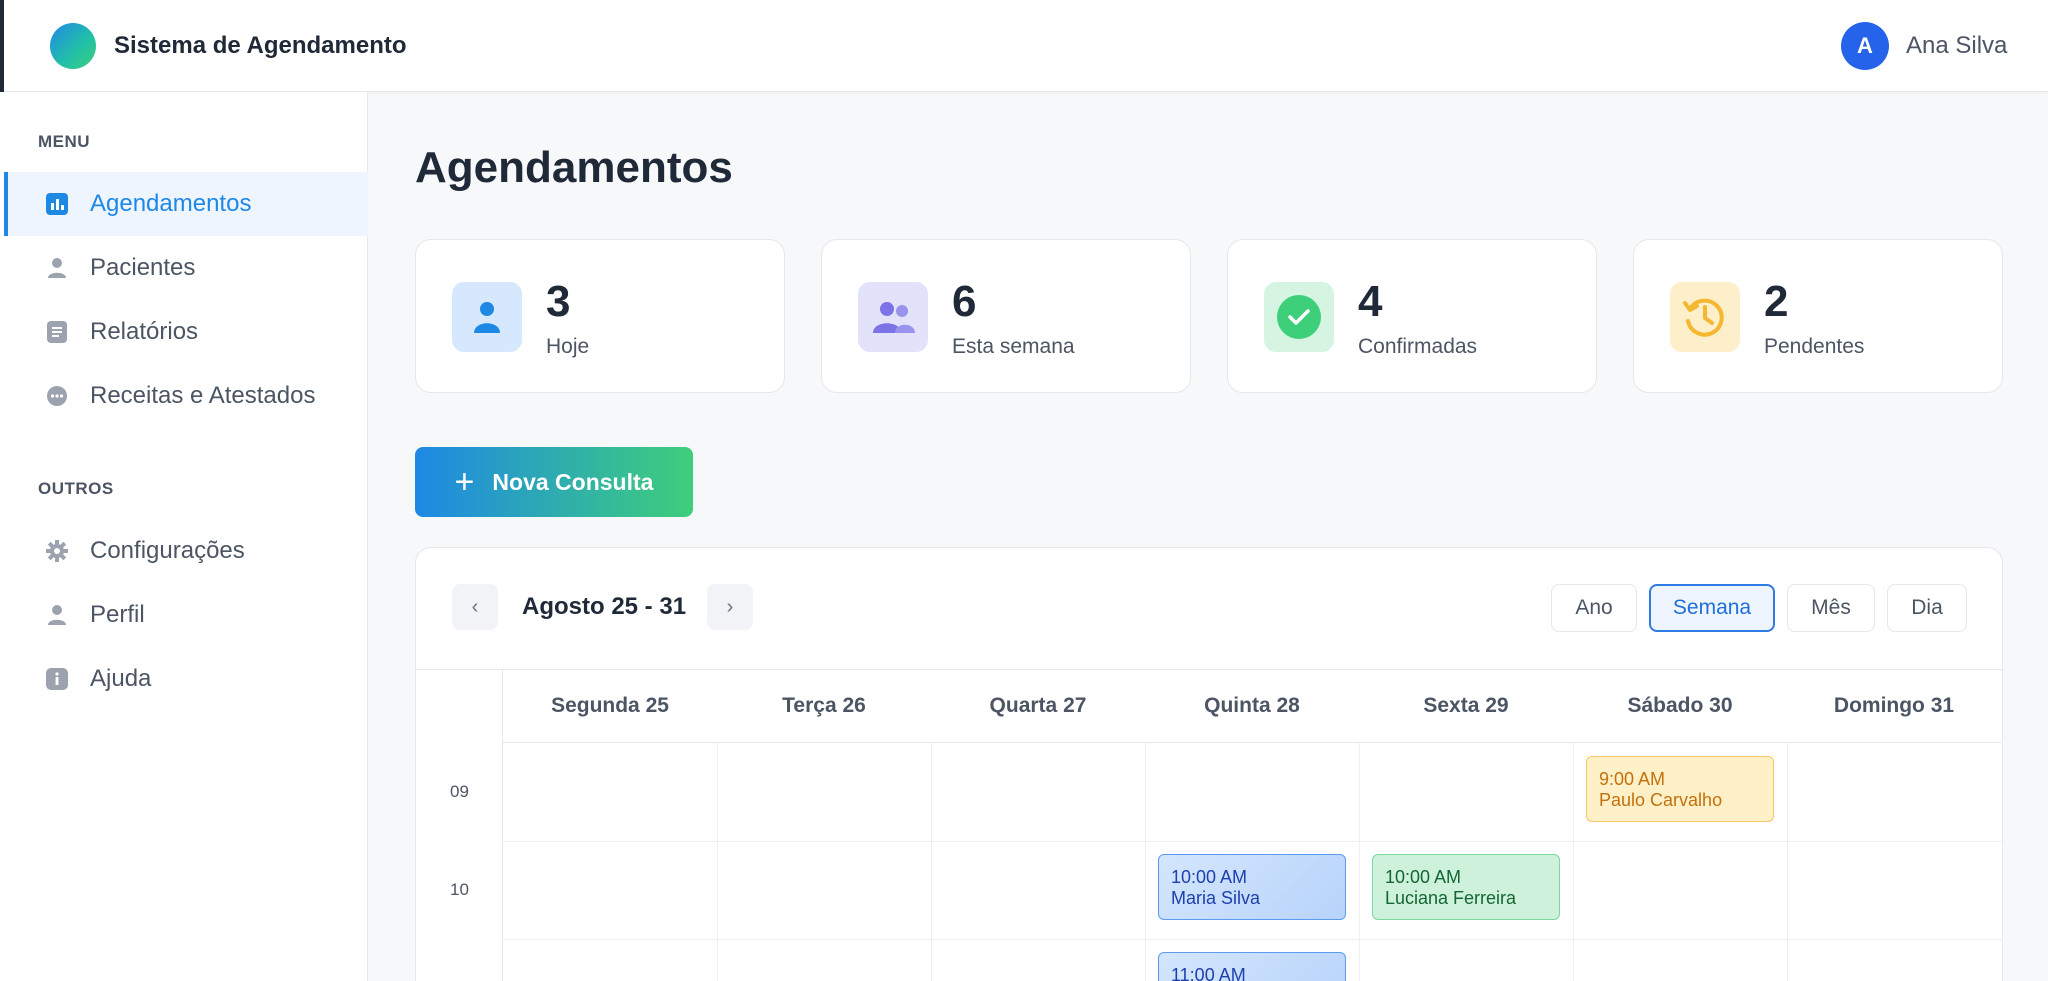 This screenshot has height=981, width=2048. I want to click on chart-icon, so click(57, 204).